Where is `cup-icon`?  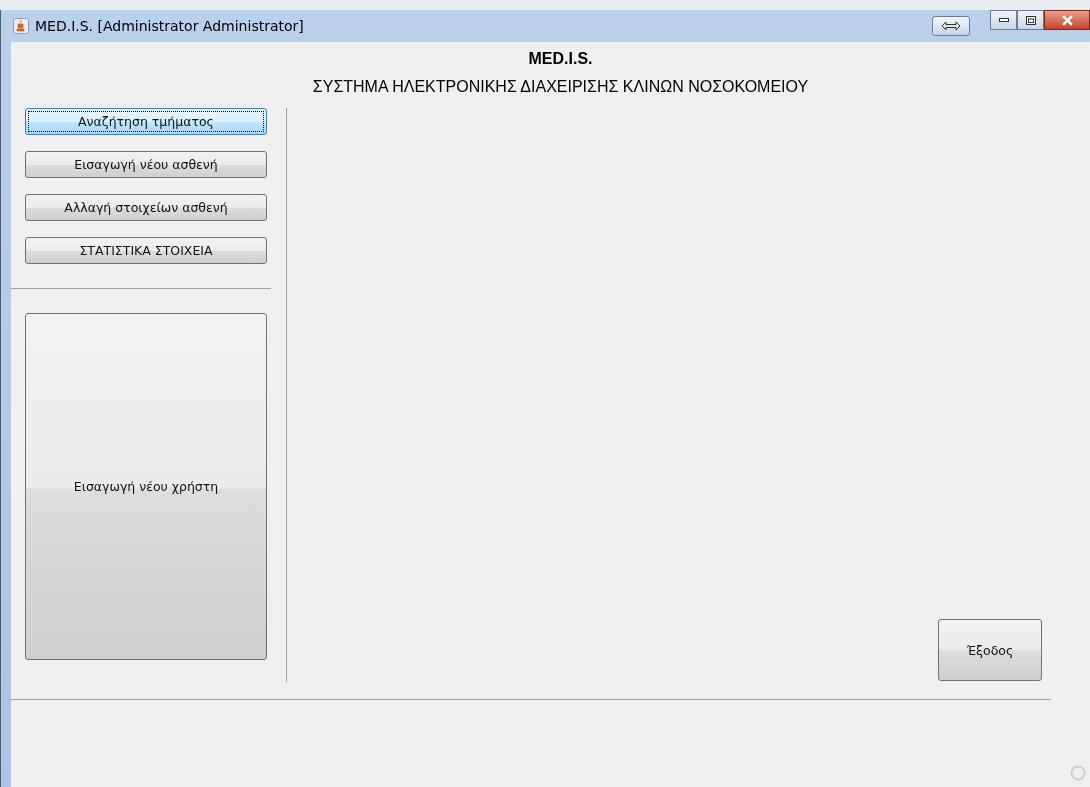
cup-icon is located at coordinates (21, 26).